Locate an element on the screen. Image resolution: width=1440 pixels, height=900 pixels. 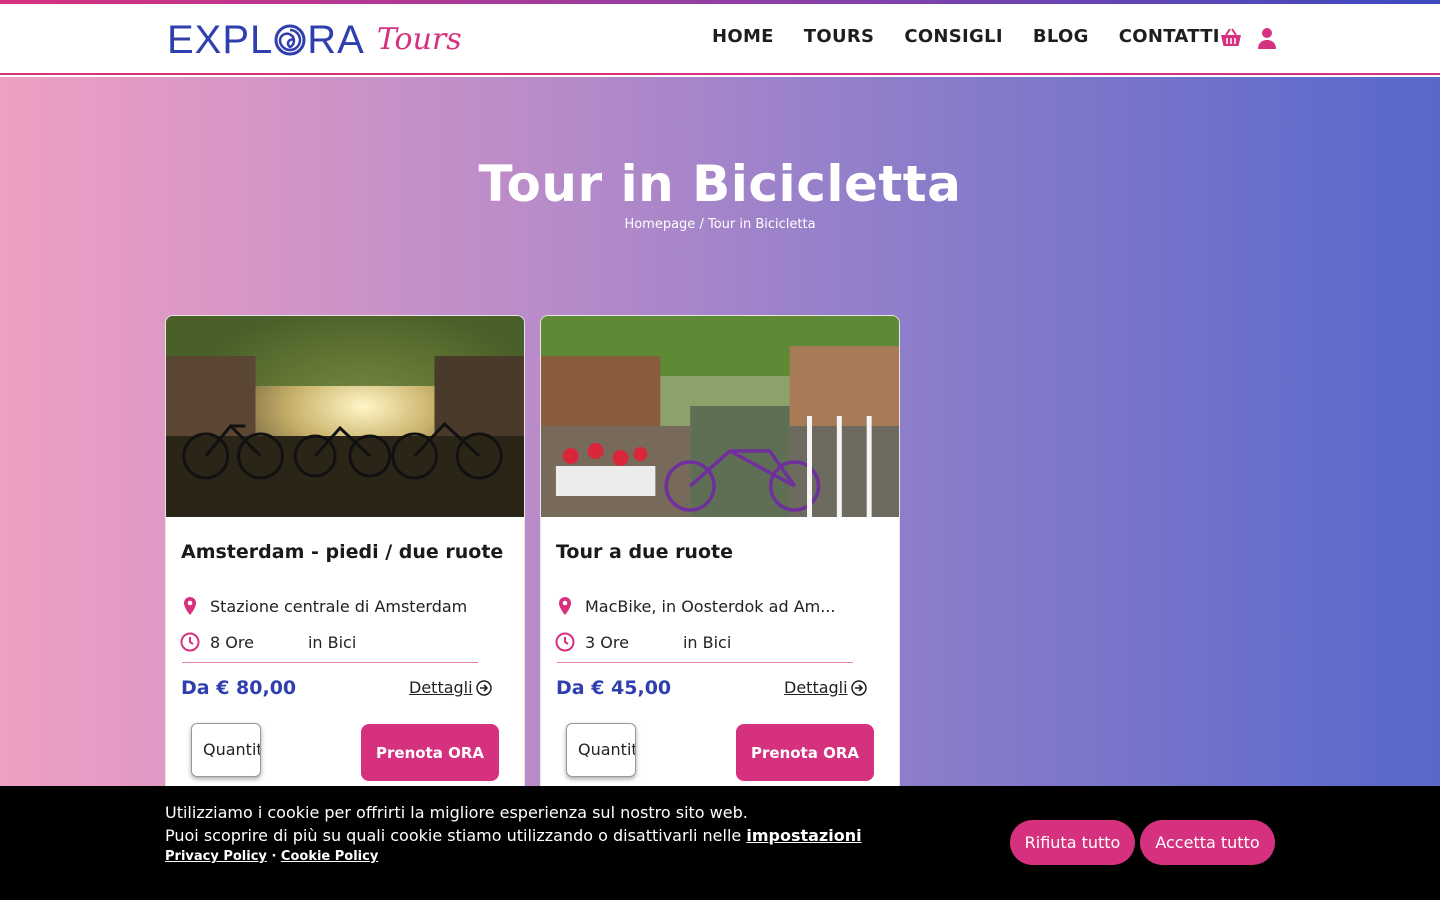
logo-text-left: EXPL is located at coordinates (220, 40).